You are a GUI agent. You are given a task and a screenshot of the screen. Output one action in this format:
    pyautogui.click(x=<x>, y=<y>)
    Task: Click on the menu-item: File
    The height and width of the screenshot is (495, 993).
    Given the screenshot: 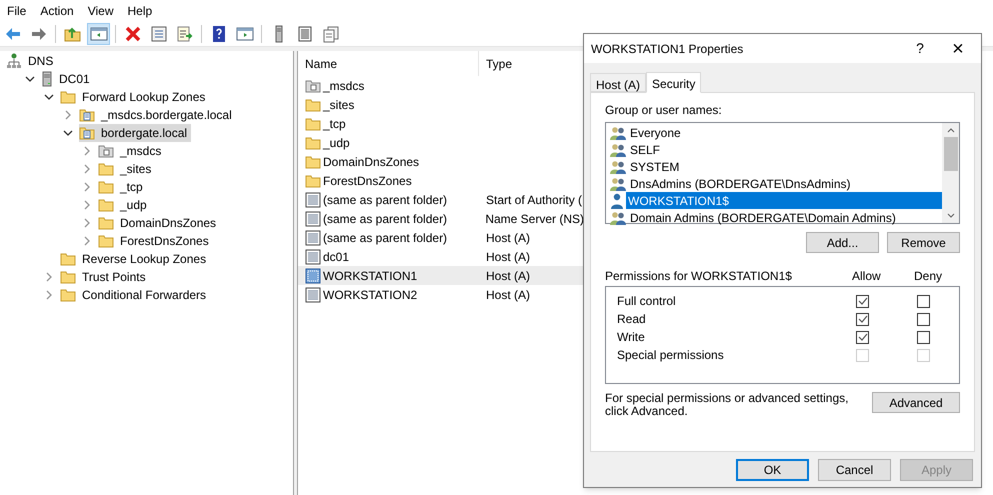 What is the action you would take?
    pyautogui.click(x=17, y=11)
    